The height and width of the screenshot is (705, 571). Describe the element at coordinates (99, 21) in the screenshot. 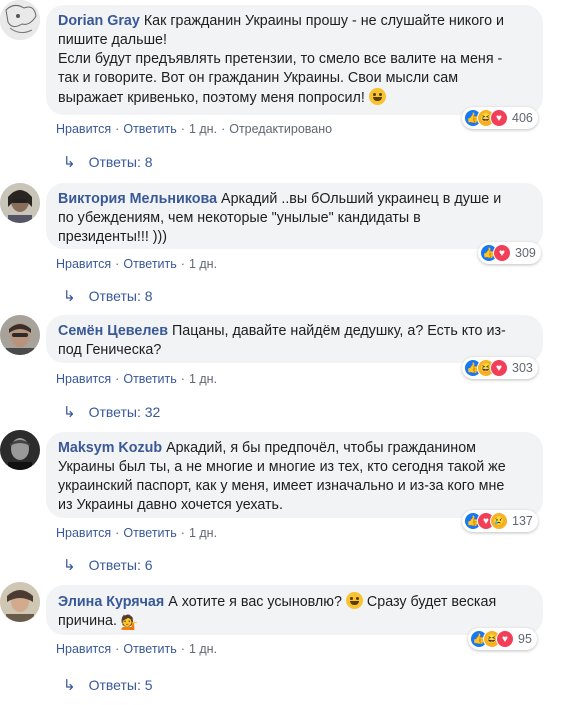

I see `comment-author: Dorian Gray` at that location.